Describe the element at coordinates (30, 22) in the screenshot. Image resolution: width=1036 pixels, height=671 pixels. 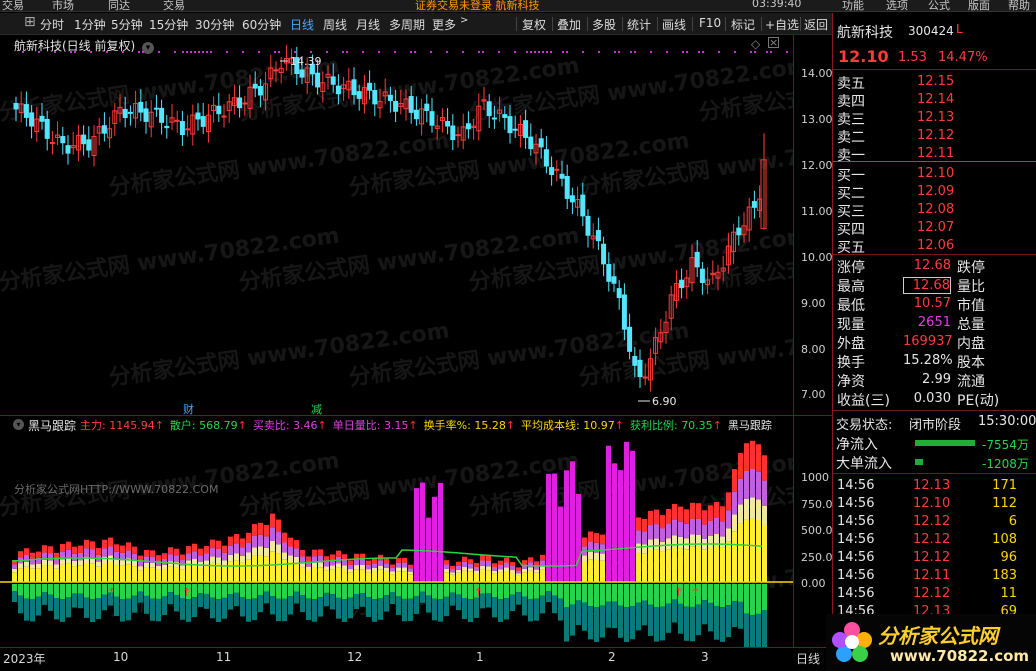
I see `grid-icon: ⊞` at that location.